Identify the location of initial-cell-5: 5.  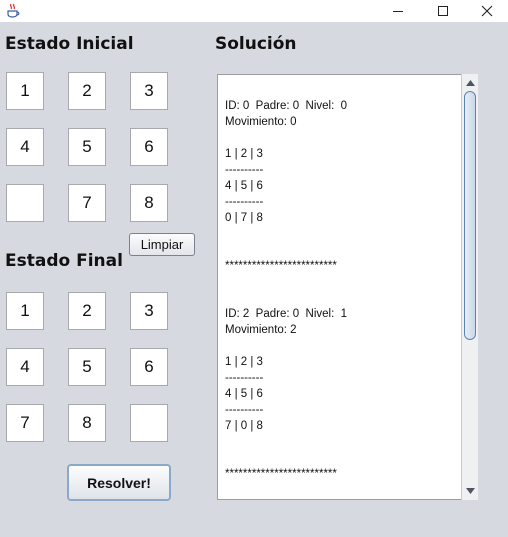
(87, 147).